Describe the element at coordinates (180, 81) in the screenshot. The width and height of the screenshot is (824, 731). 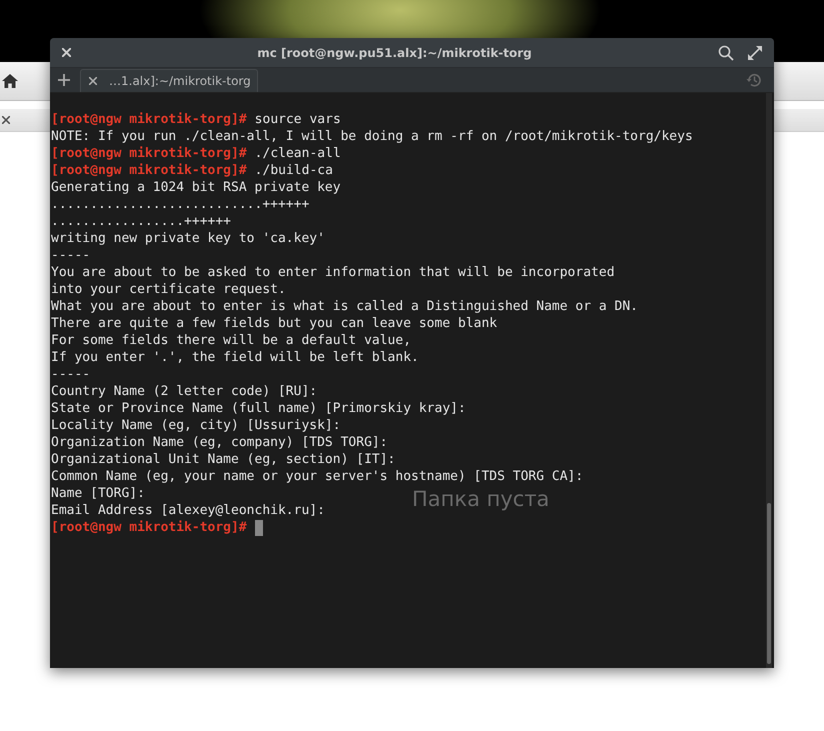
I see `tab-label: …1.alx]:~/mikrotik-torg` at that location.